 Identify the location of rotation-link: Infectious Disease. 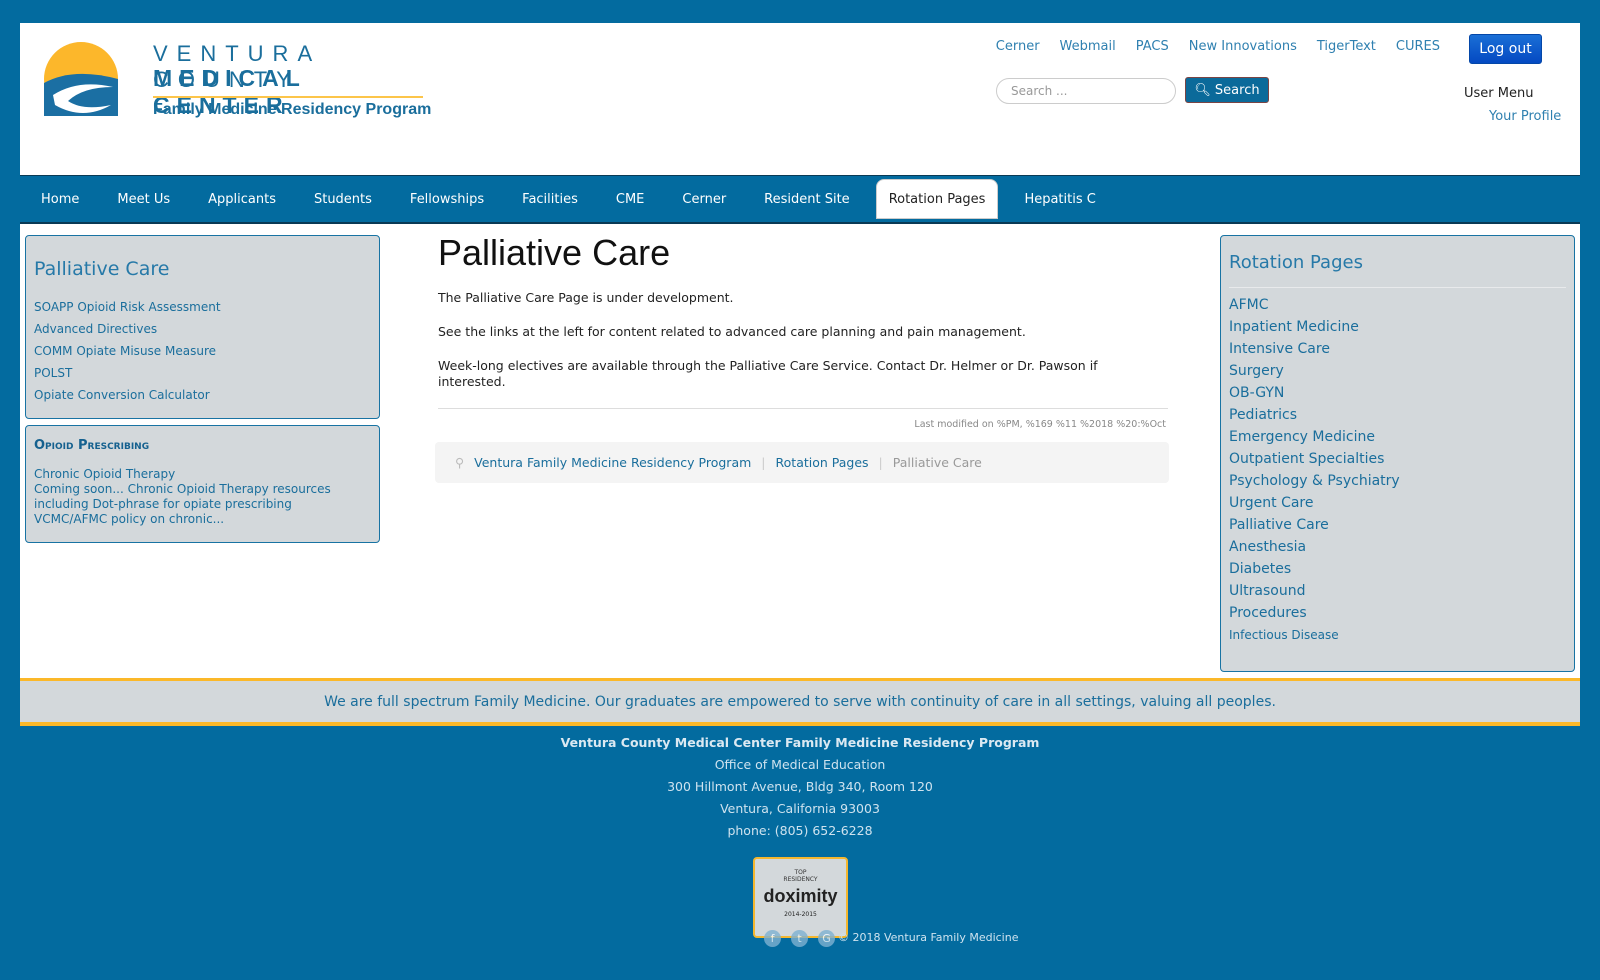
(1397, 635).